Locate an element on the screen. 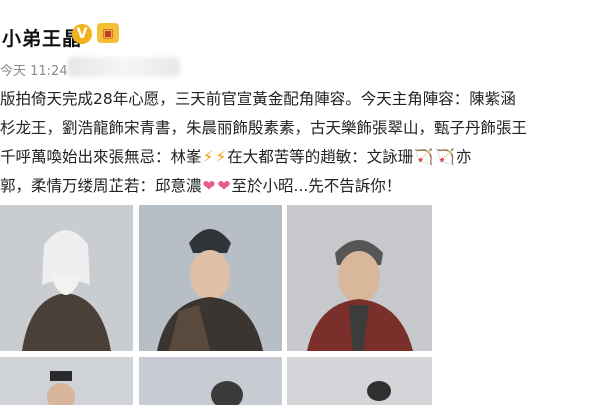  post-line: 版拍倚天完成28年心愿，三天前官宣黃金配角陣容。今天主角陣容：陳紫涵 is located at coordinates (258, 99).